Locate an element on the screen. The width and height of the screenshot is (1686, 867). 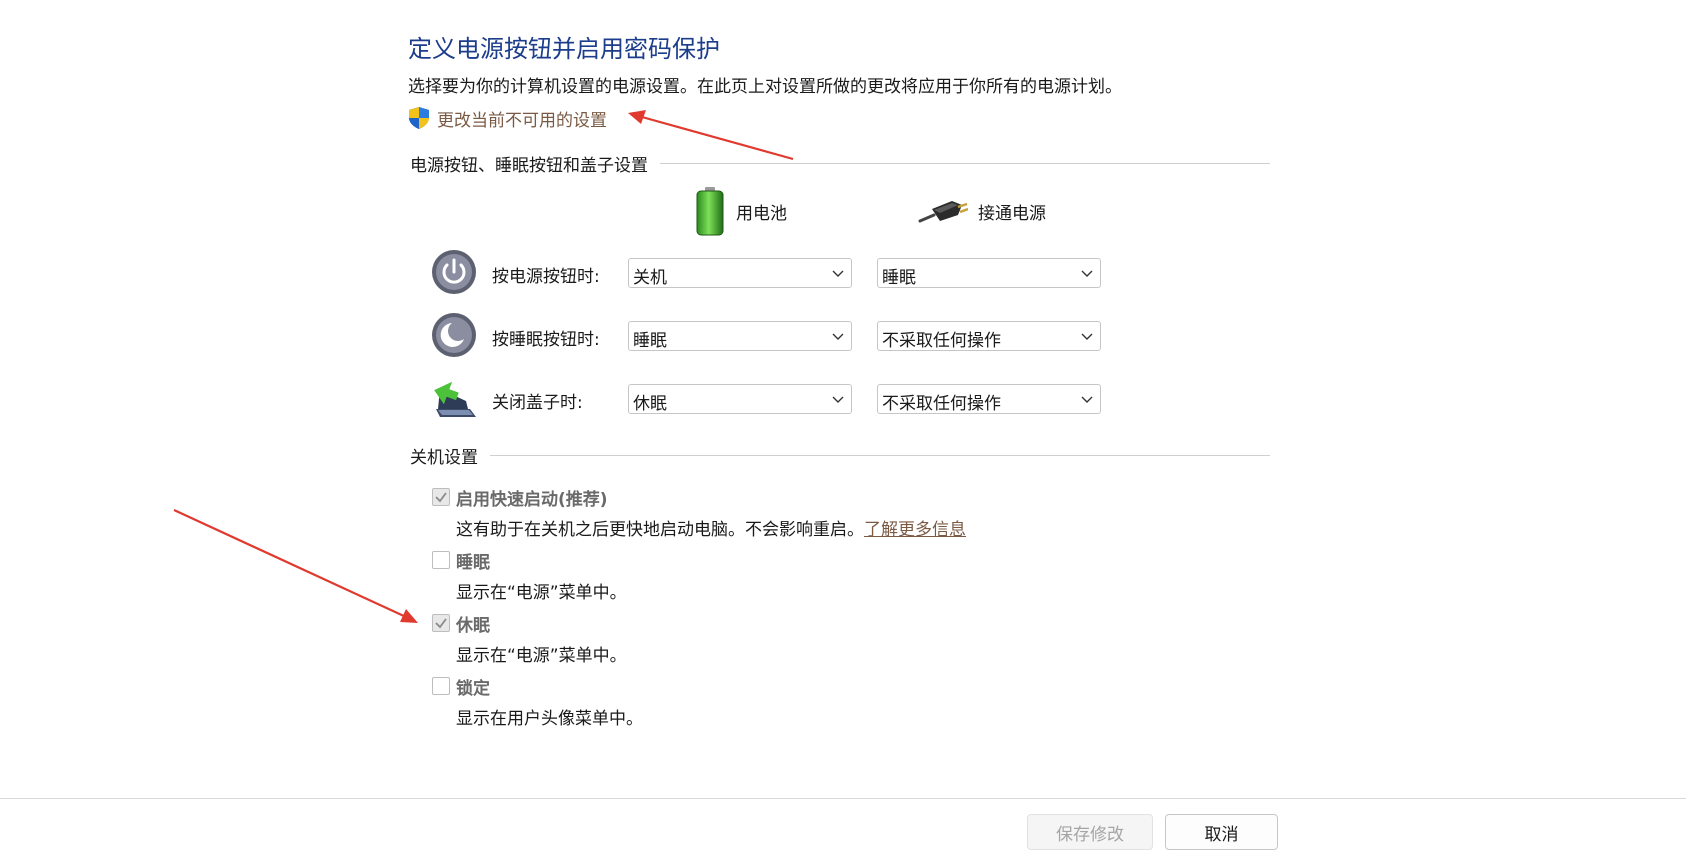
sleep-button-battery-select: 睡眠 is located at coordinates (740, 336).